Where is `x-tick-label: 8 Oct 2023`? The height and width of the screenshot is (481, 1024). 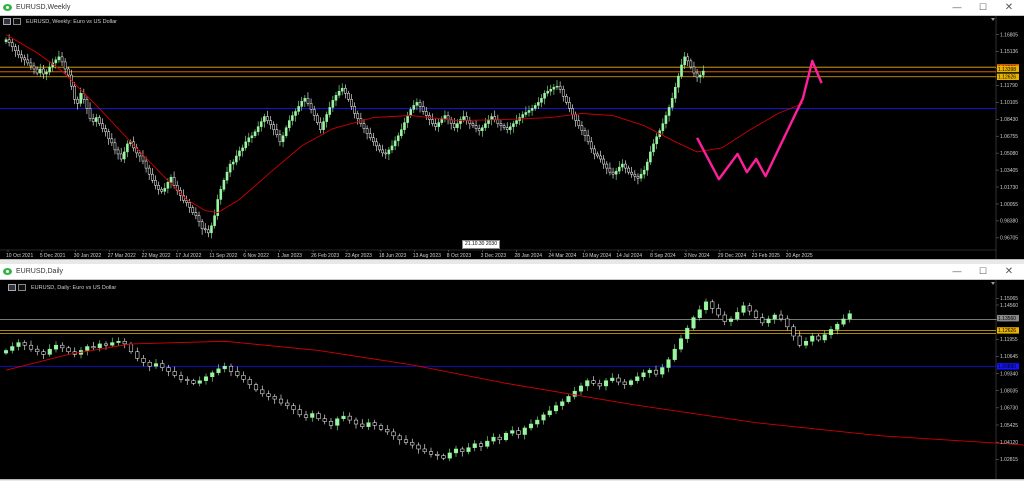 x-tick-label: 8 Oct 2023 is located at coordinates (459, 256).